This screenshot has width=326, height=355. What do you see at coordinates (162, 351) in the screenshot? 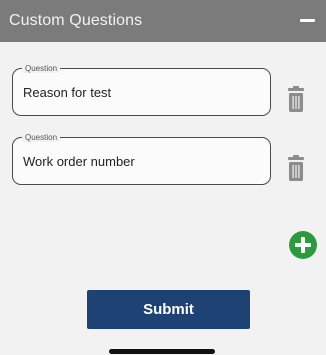
I see `home-indicator` at bounding box center [162, 351].